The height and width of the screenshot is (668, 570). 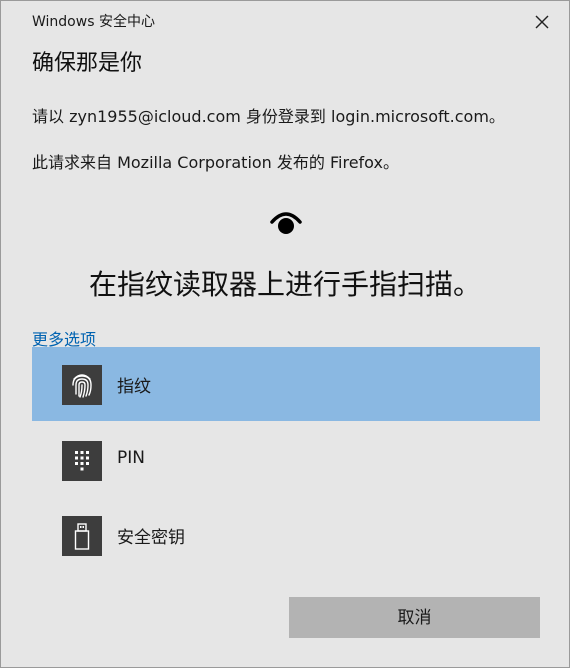 What do you see at coordinates (284, 284) in the screenshot?
I see `scan-prompt: 在指纹读取器上进行手指扫描。` at bounding box center [284, 284].